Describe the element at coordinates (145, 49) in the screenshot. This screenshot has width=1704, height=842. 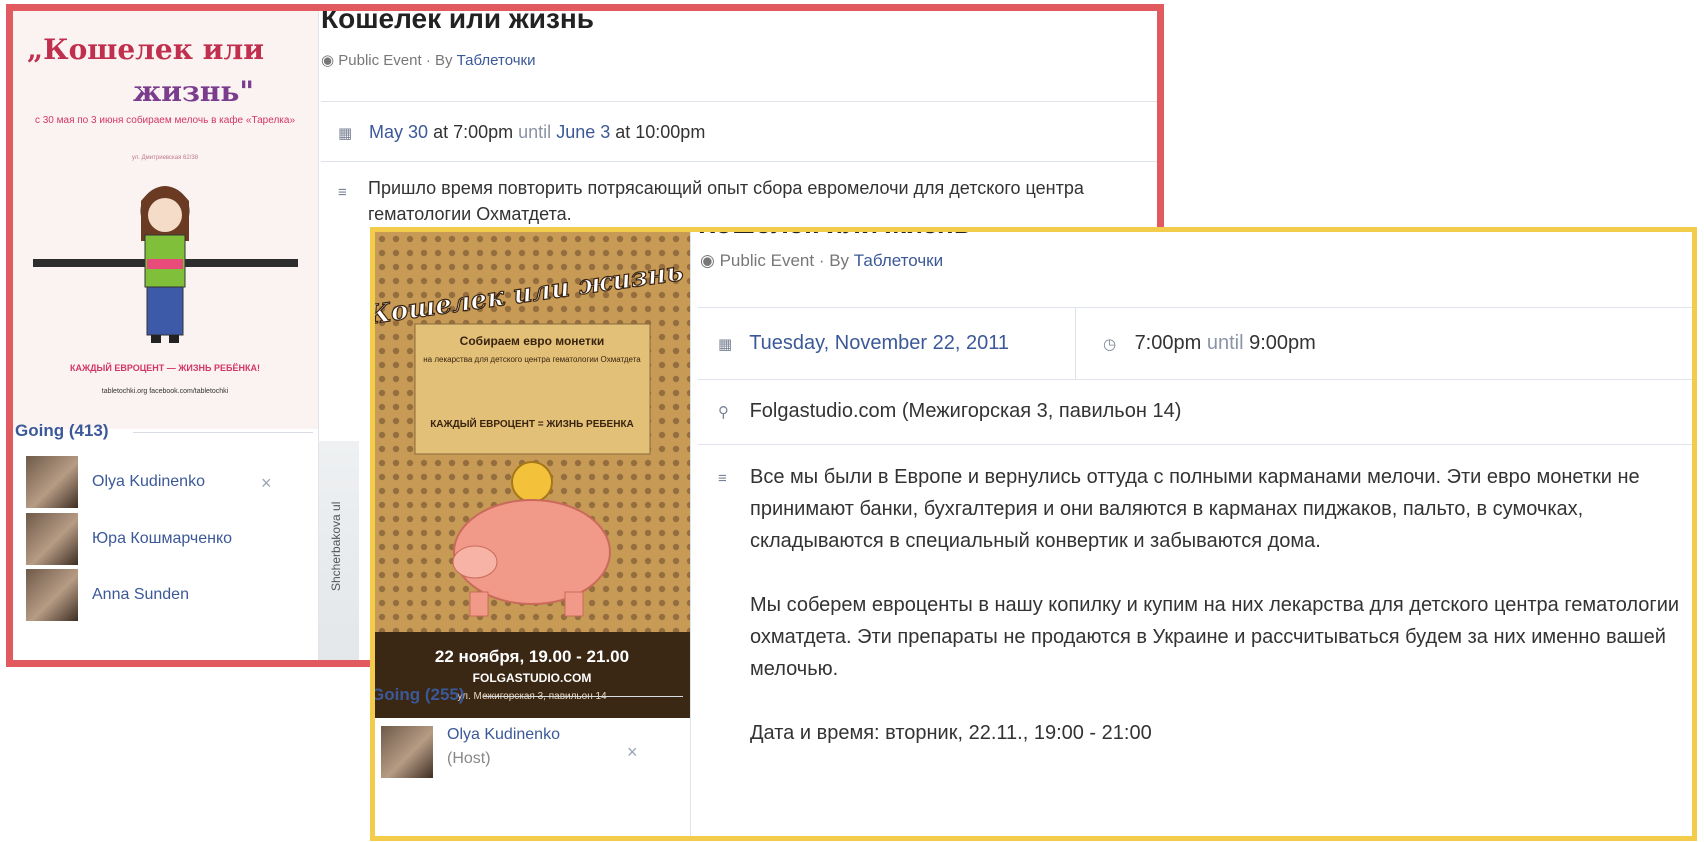
I see `poster-title-line1: „Кошелек или` at that location.